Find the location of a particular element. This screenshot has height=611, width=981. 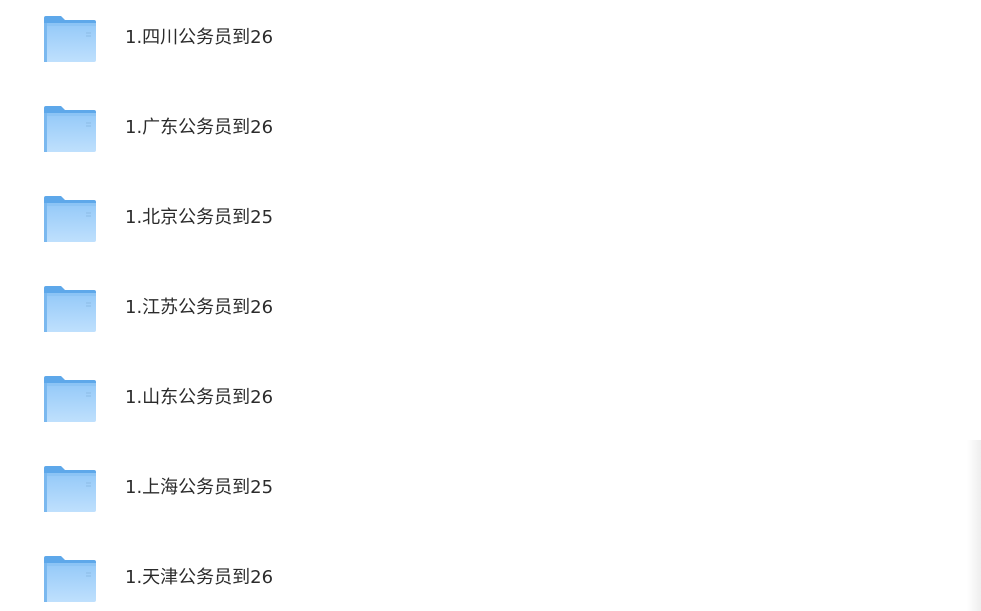

folder-name: 1.北京公务员到25 is located at coordinates (199, 217).